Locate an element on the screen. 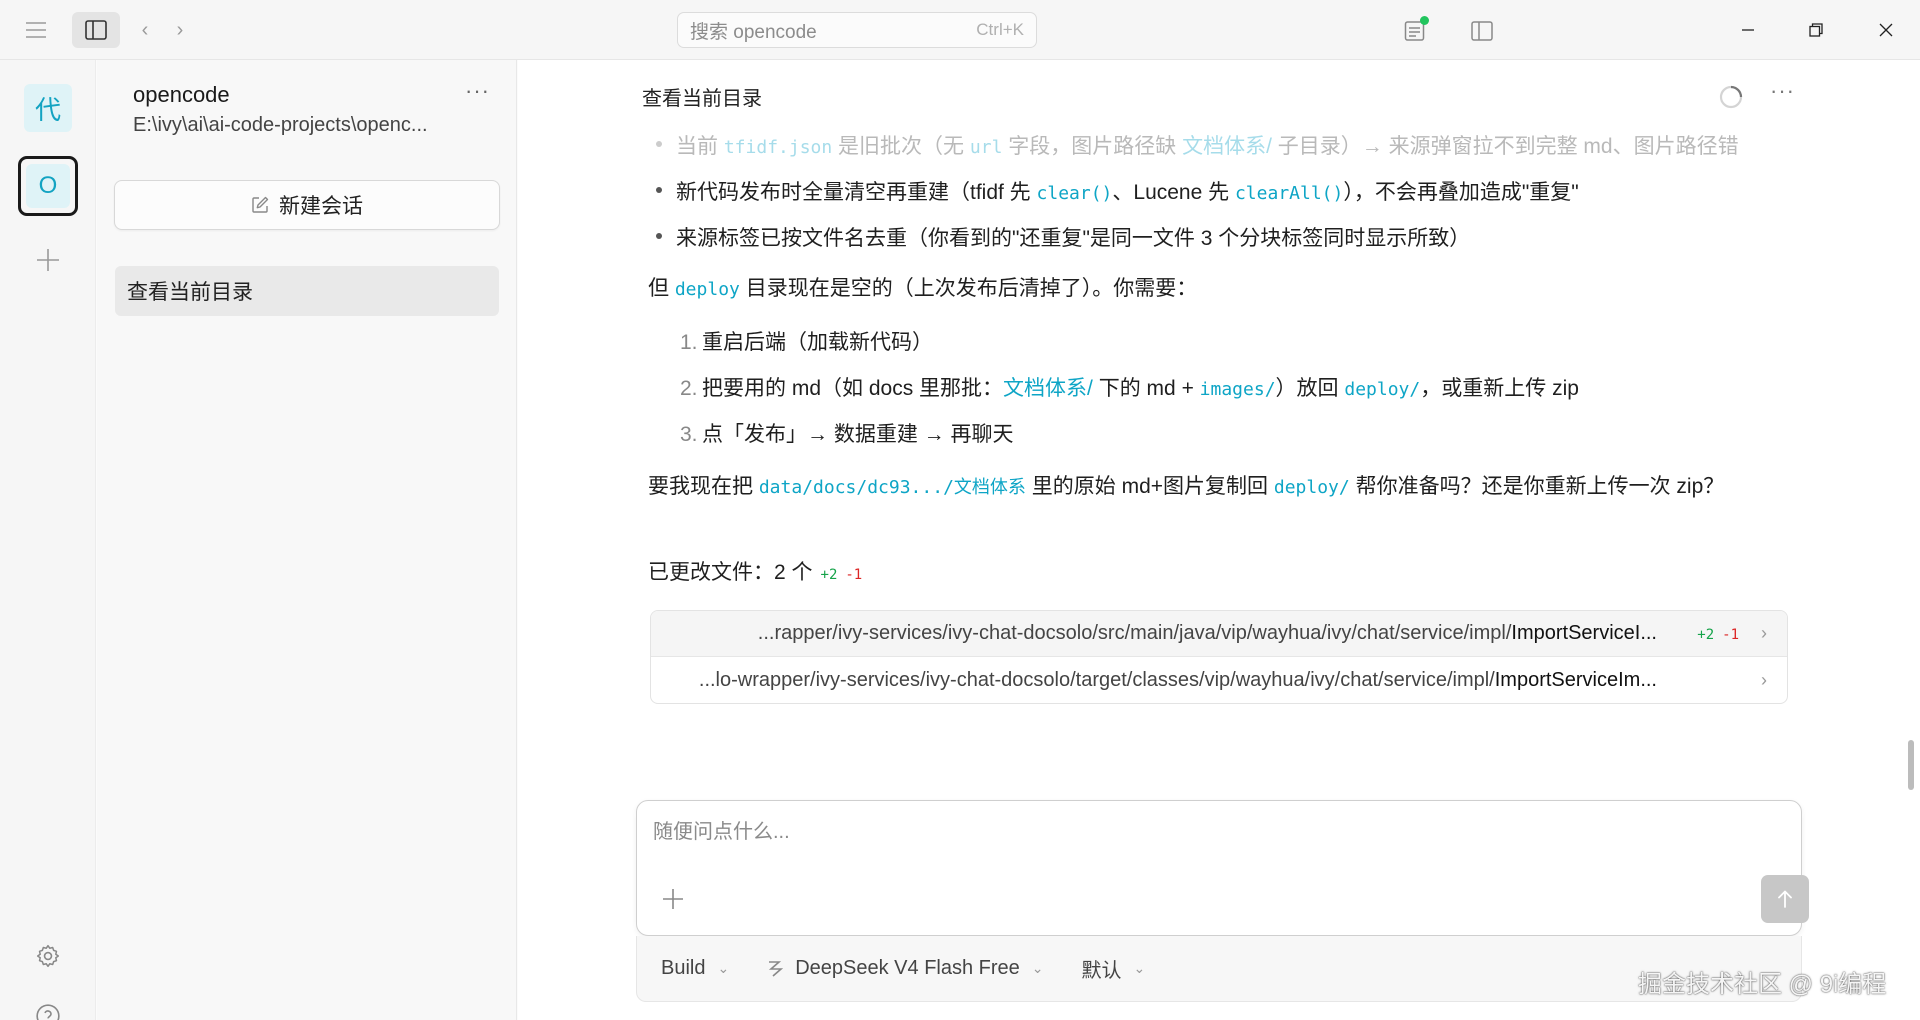 The height and width of the screenshot is (1020, 1920). status-dot is located at coordinates (1424, 20).